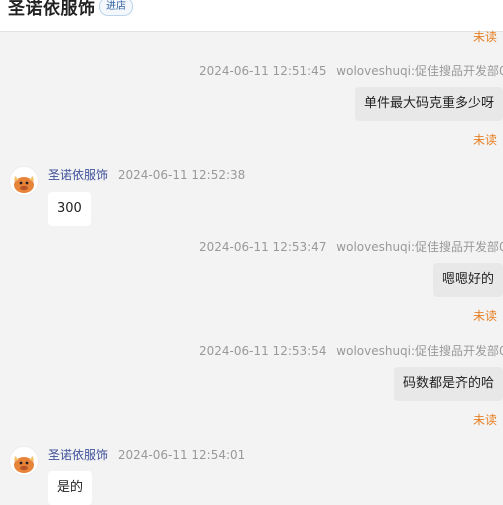 This screenshot has height=505, width=503. Describe the element at coordinates (116, 8) in the screenshot. I see `enter-shop-button: 进店` at that location.